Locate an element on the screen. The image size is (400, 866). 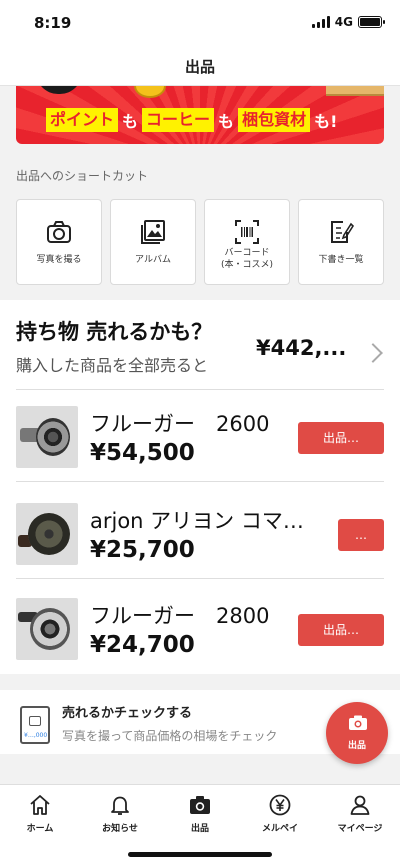
package-box-image is located at coordinates (355, 91).